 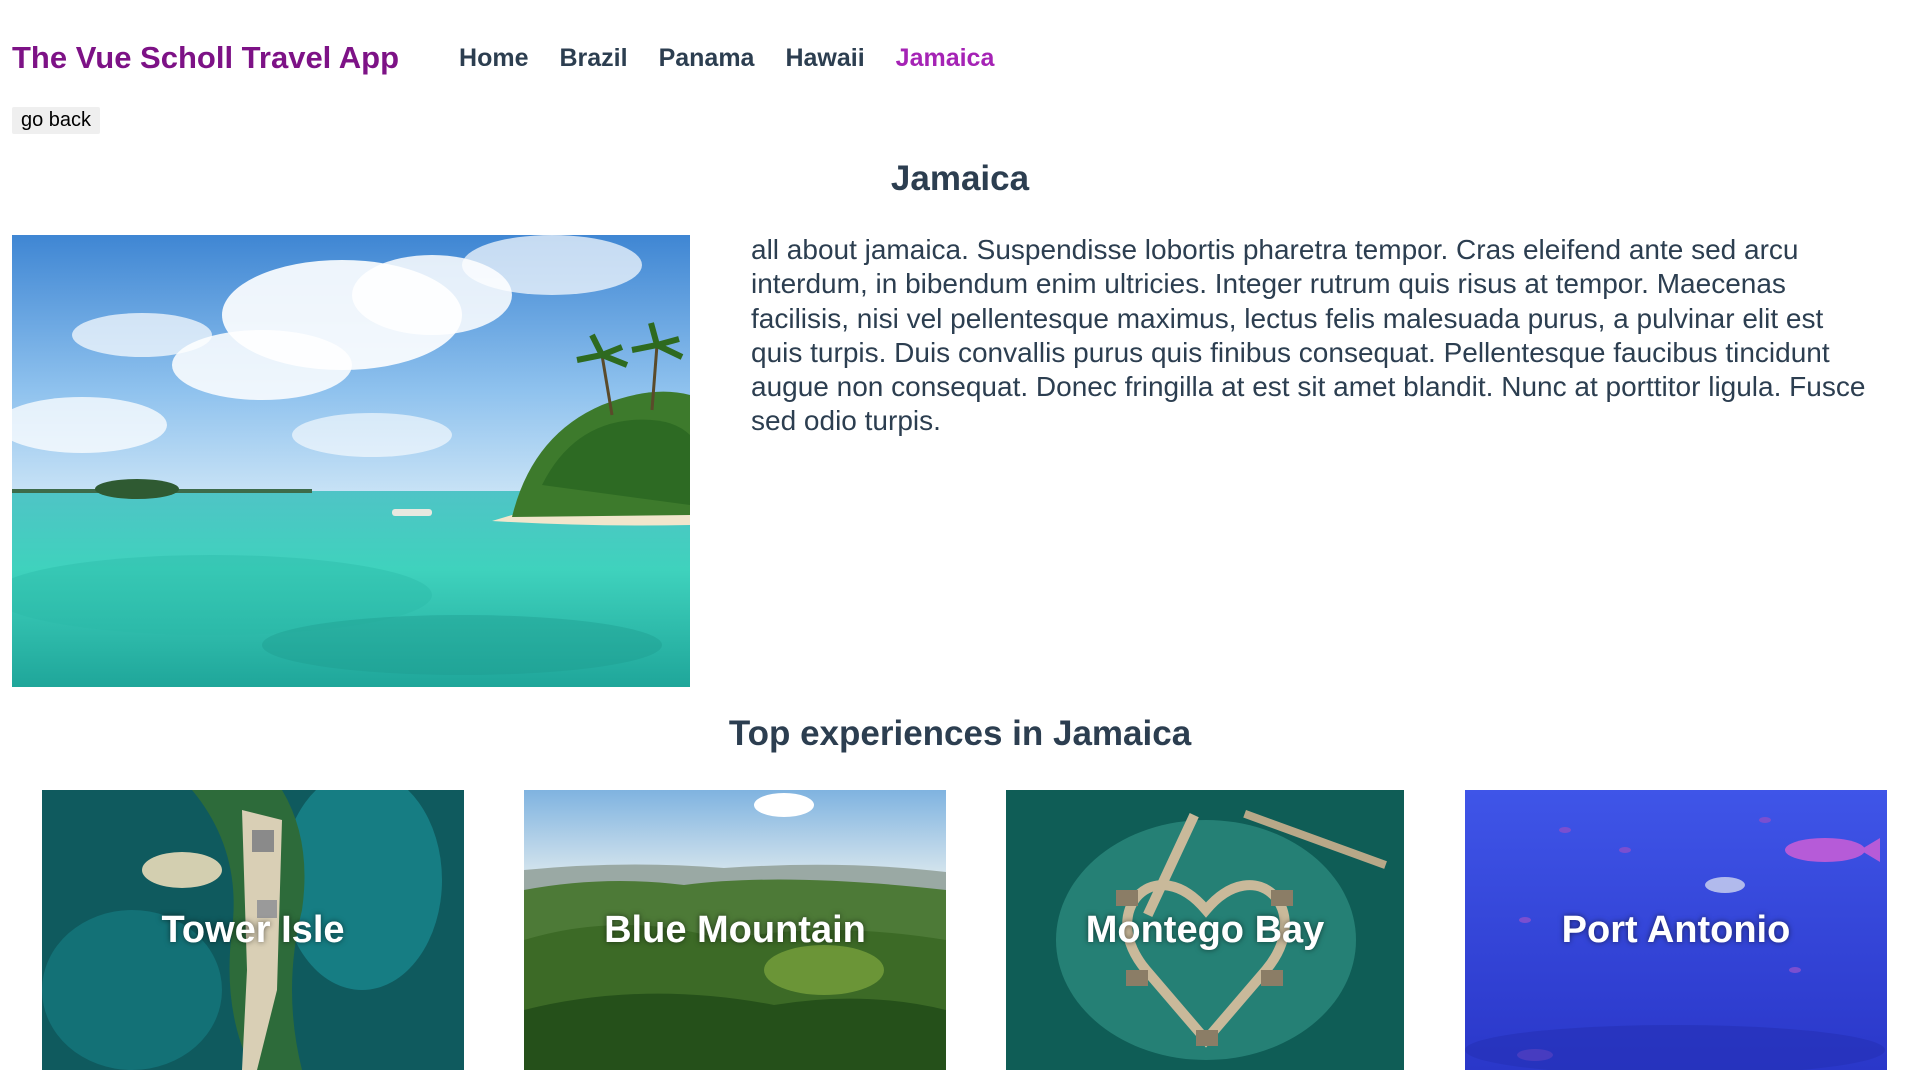 I want to click on destination-title: Jamaica, so click(x=960, y=178).